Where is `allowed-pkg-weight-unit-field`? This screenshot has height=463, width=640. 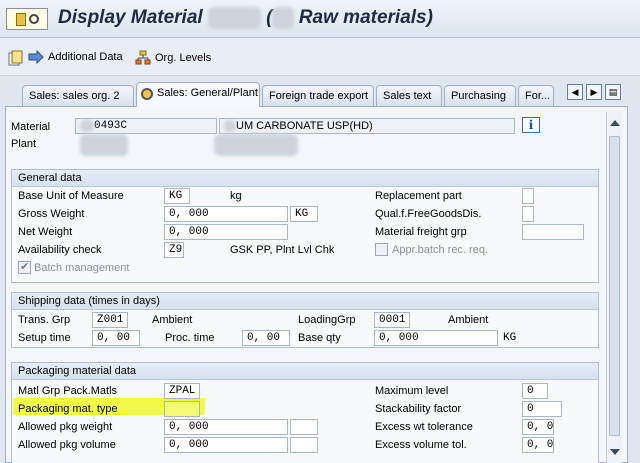 allowed-pkg-weight-unit-field is located at coordinates (304, 427).